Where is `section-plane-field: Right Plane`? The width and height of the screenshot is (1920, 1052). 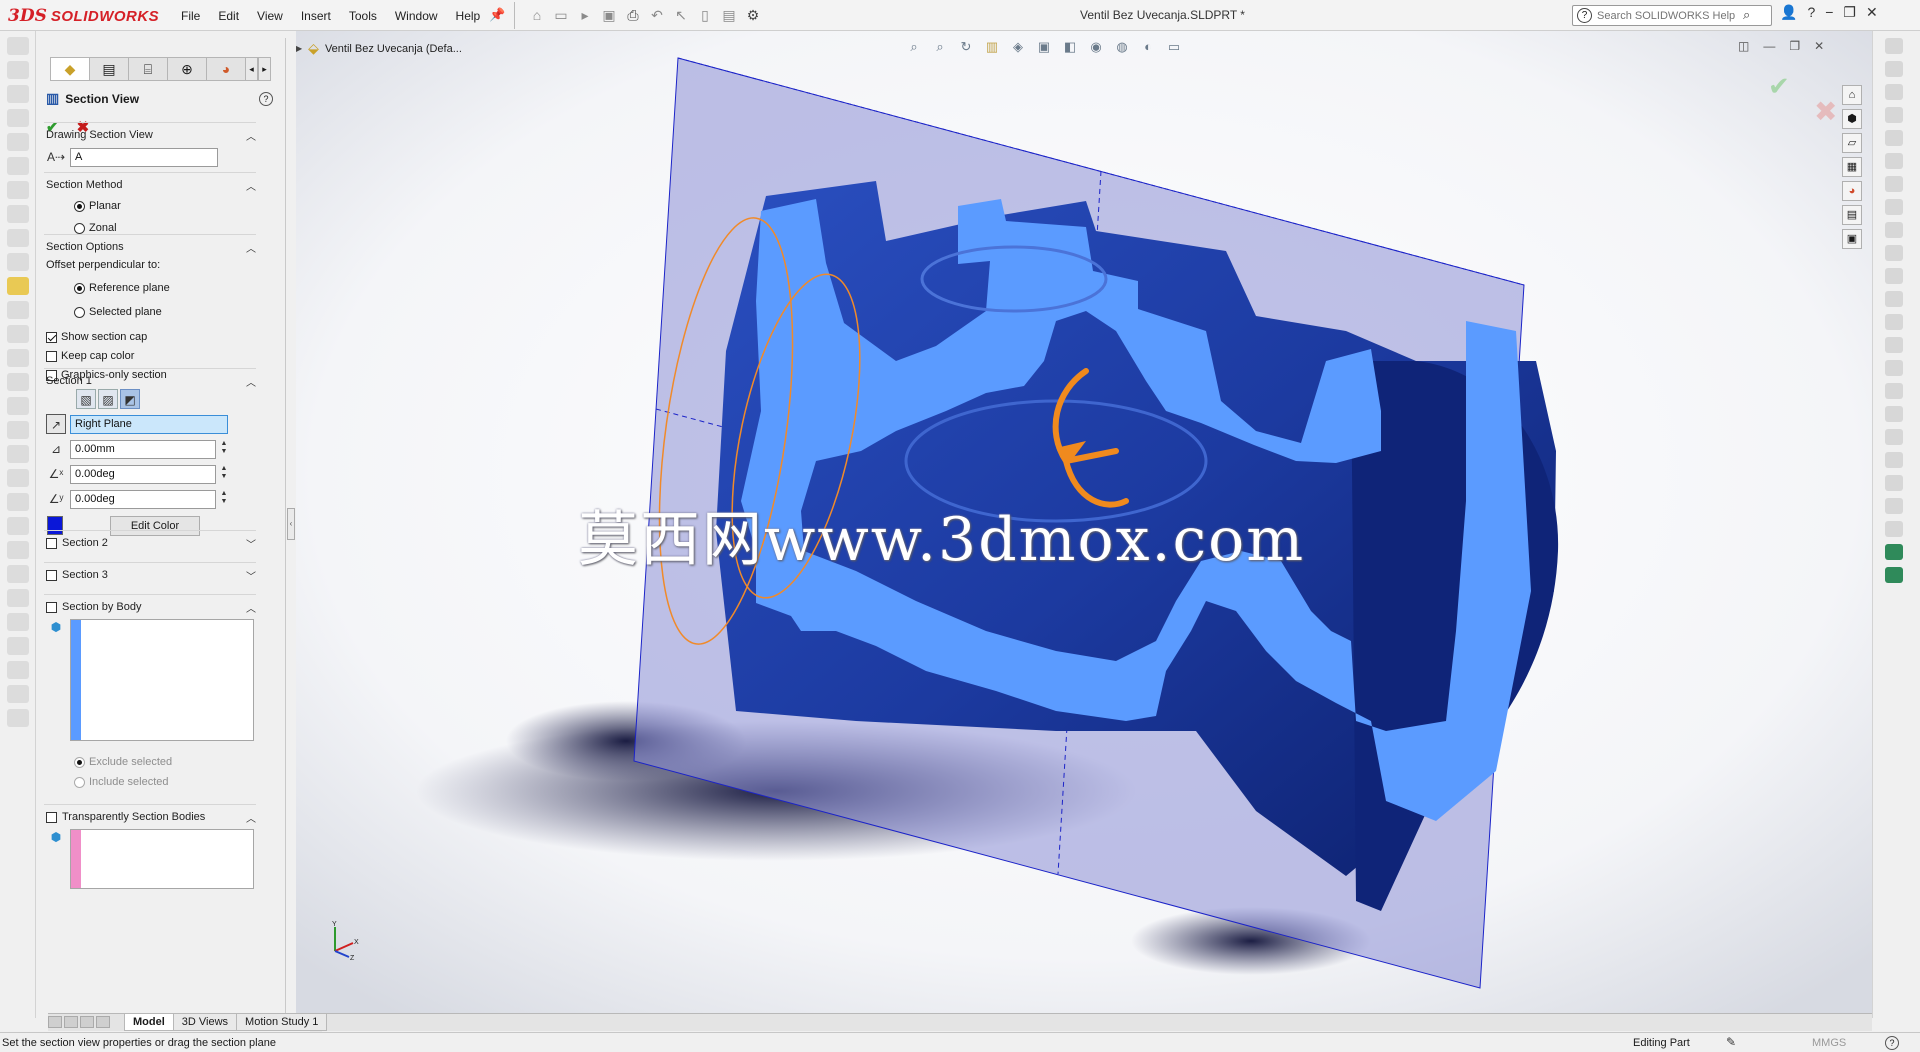 section-plane-field: Right Plane is located at coordinates (149, 424).